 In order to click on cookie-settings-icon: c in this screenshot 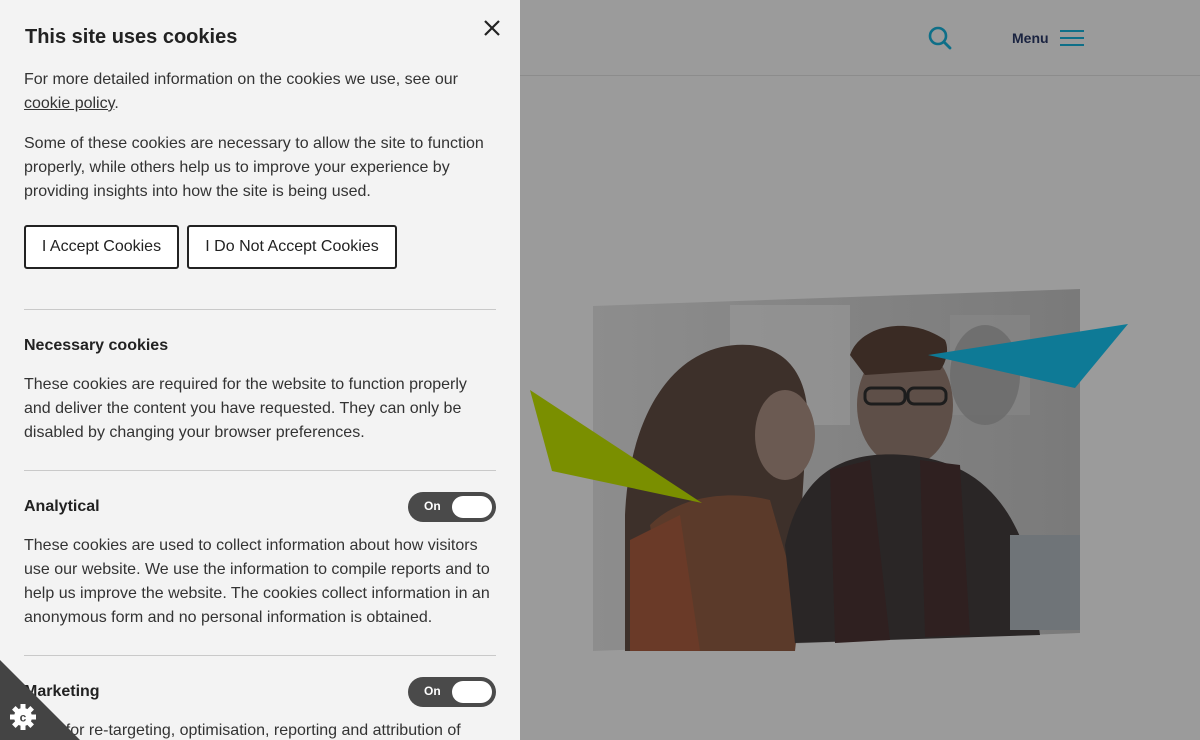, I will do `click(40, 700)`.